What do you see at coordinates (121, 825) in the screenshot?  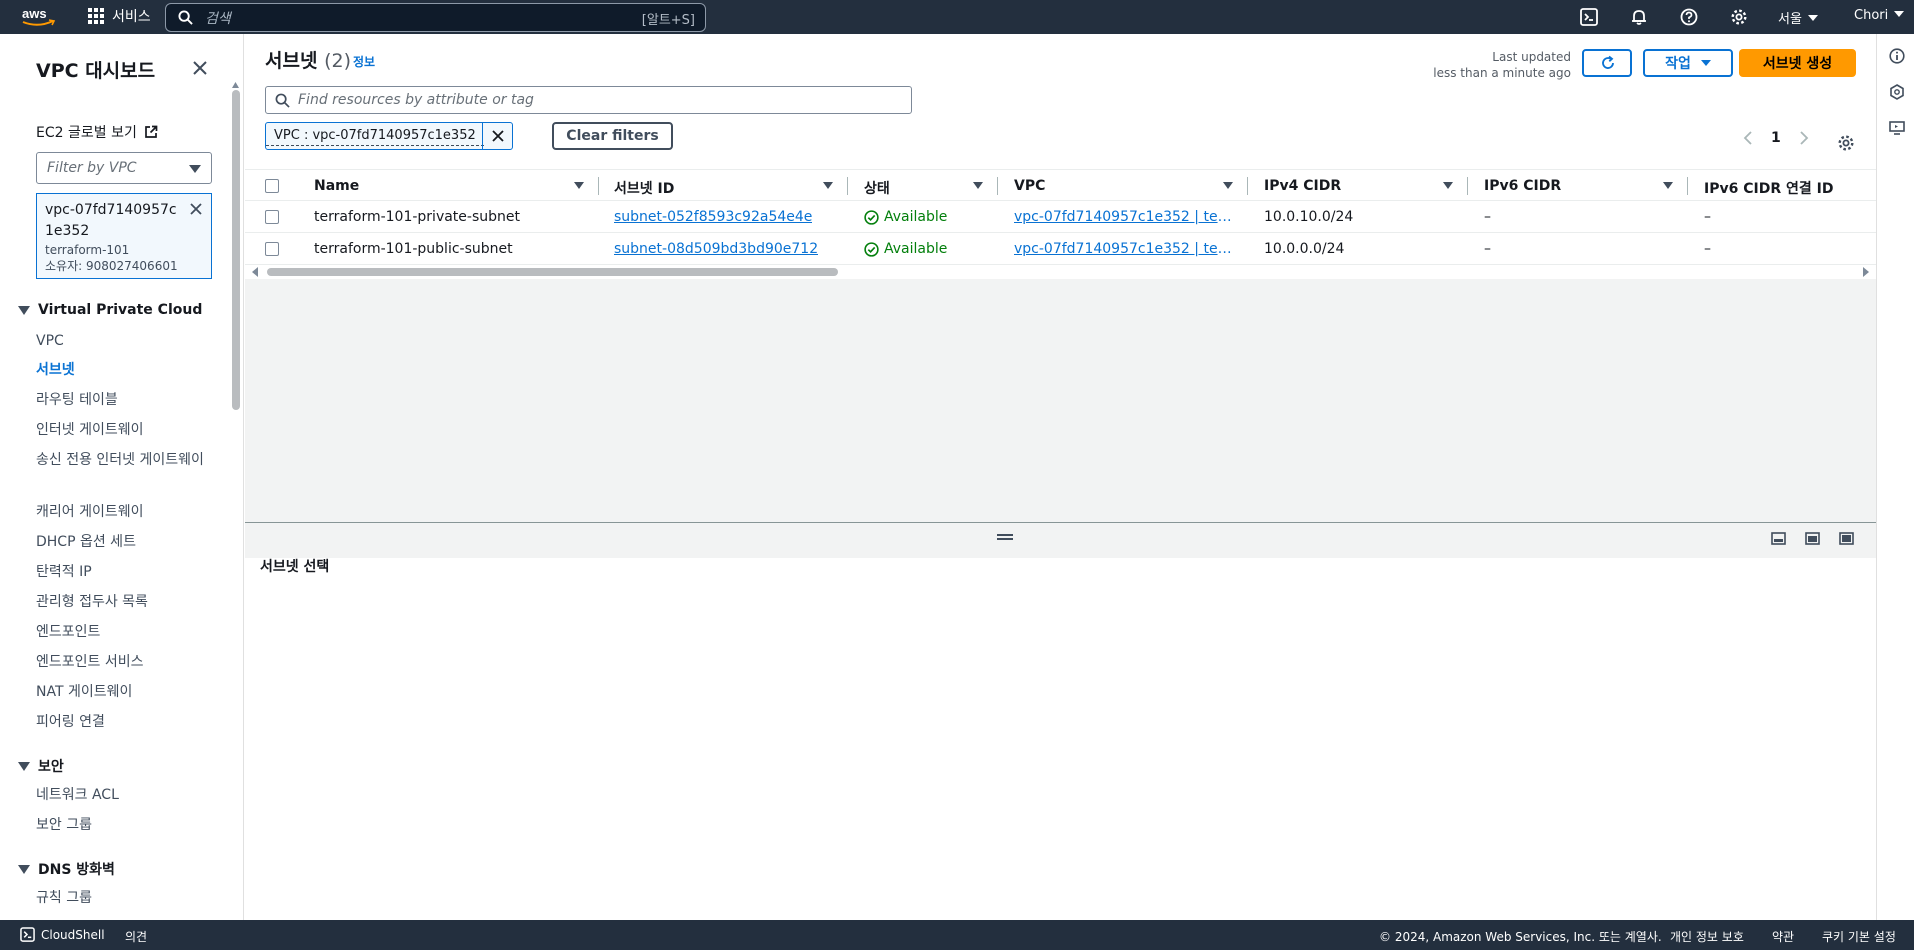 I see `sidebar-item-security-groups: 보안 그룹` at bounding box center [121, 825].